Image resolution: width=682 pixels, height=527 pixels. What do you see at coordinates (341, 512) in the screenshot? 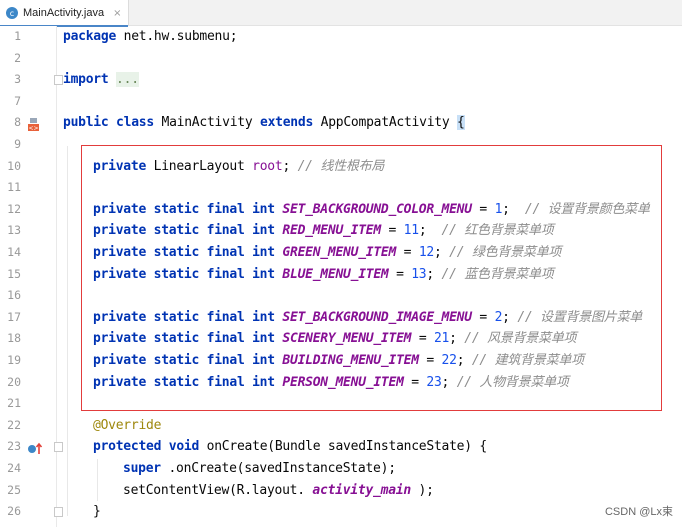
I see `code-line: 26}` at bounding box center [341, 512].